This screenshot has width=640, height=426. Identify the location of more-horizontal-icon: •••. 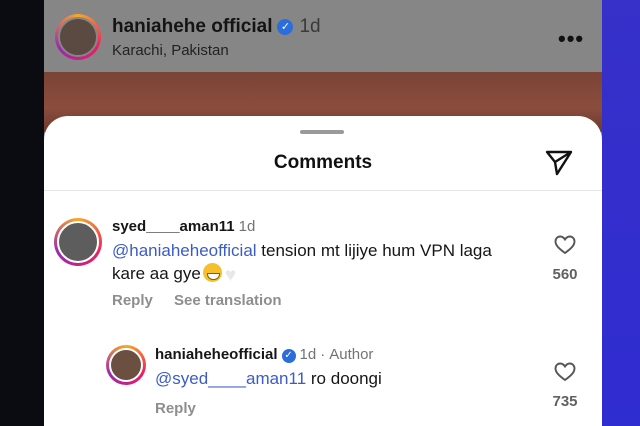
(571, 39).